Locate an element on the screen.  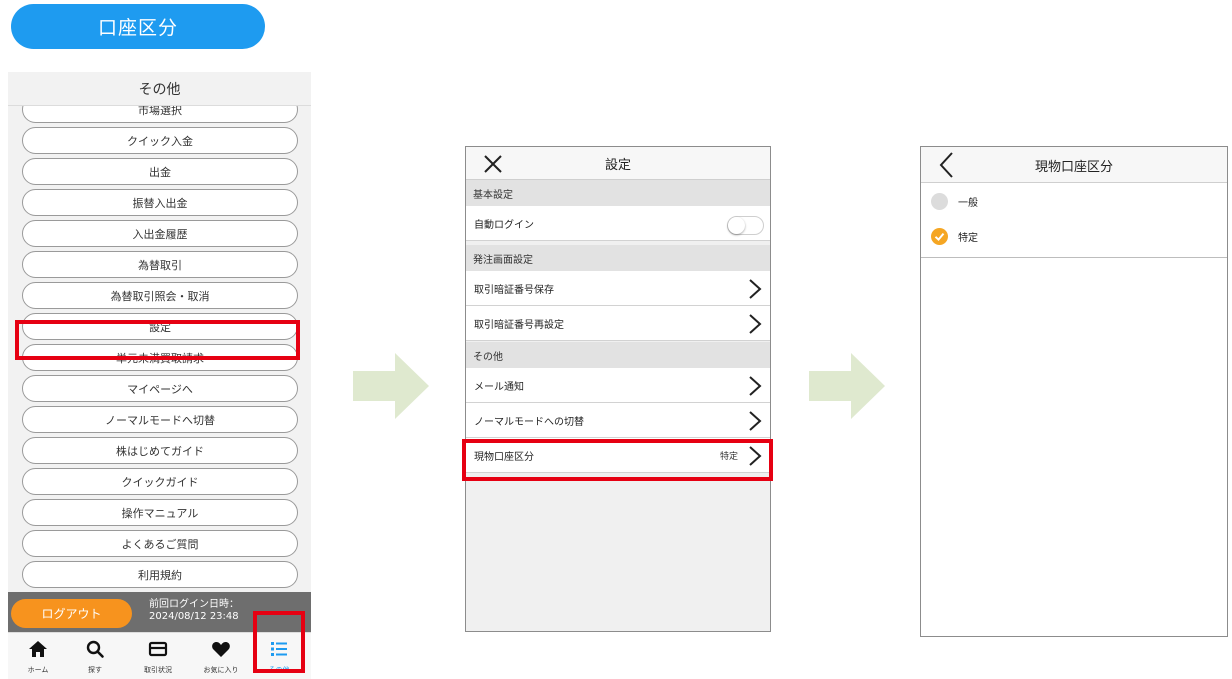
tab-trade-status: 取引状況 is located at coordinates (158, 656).